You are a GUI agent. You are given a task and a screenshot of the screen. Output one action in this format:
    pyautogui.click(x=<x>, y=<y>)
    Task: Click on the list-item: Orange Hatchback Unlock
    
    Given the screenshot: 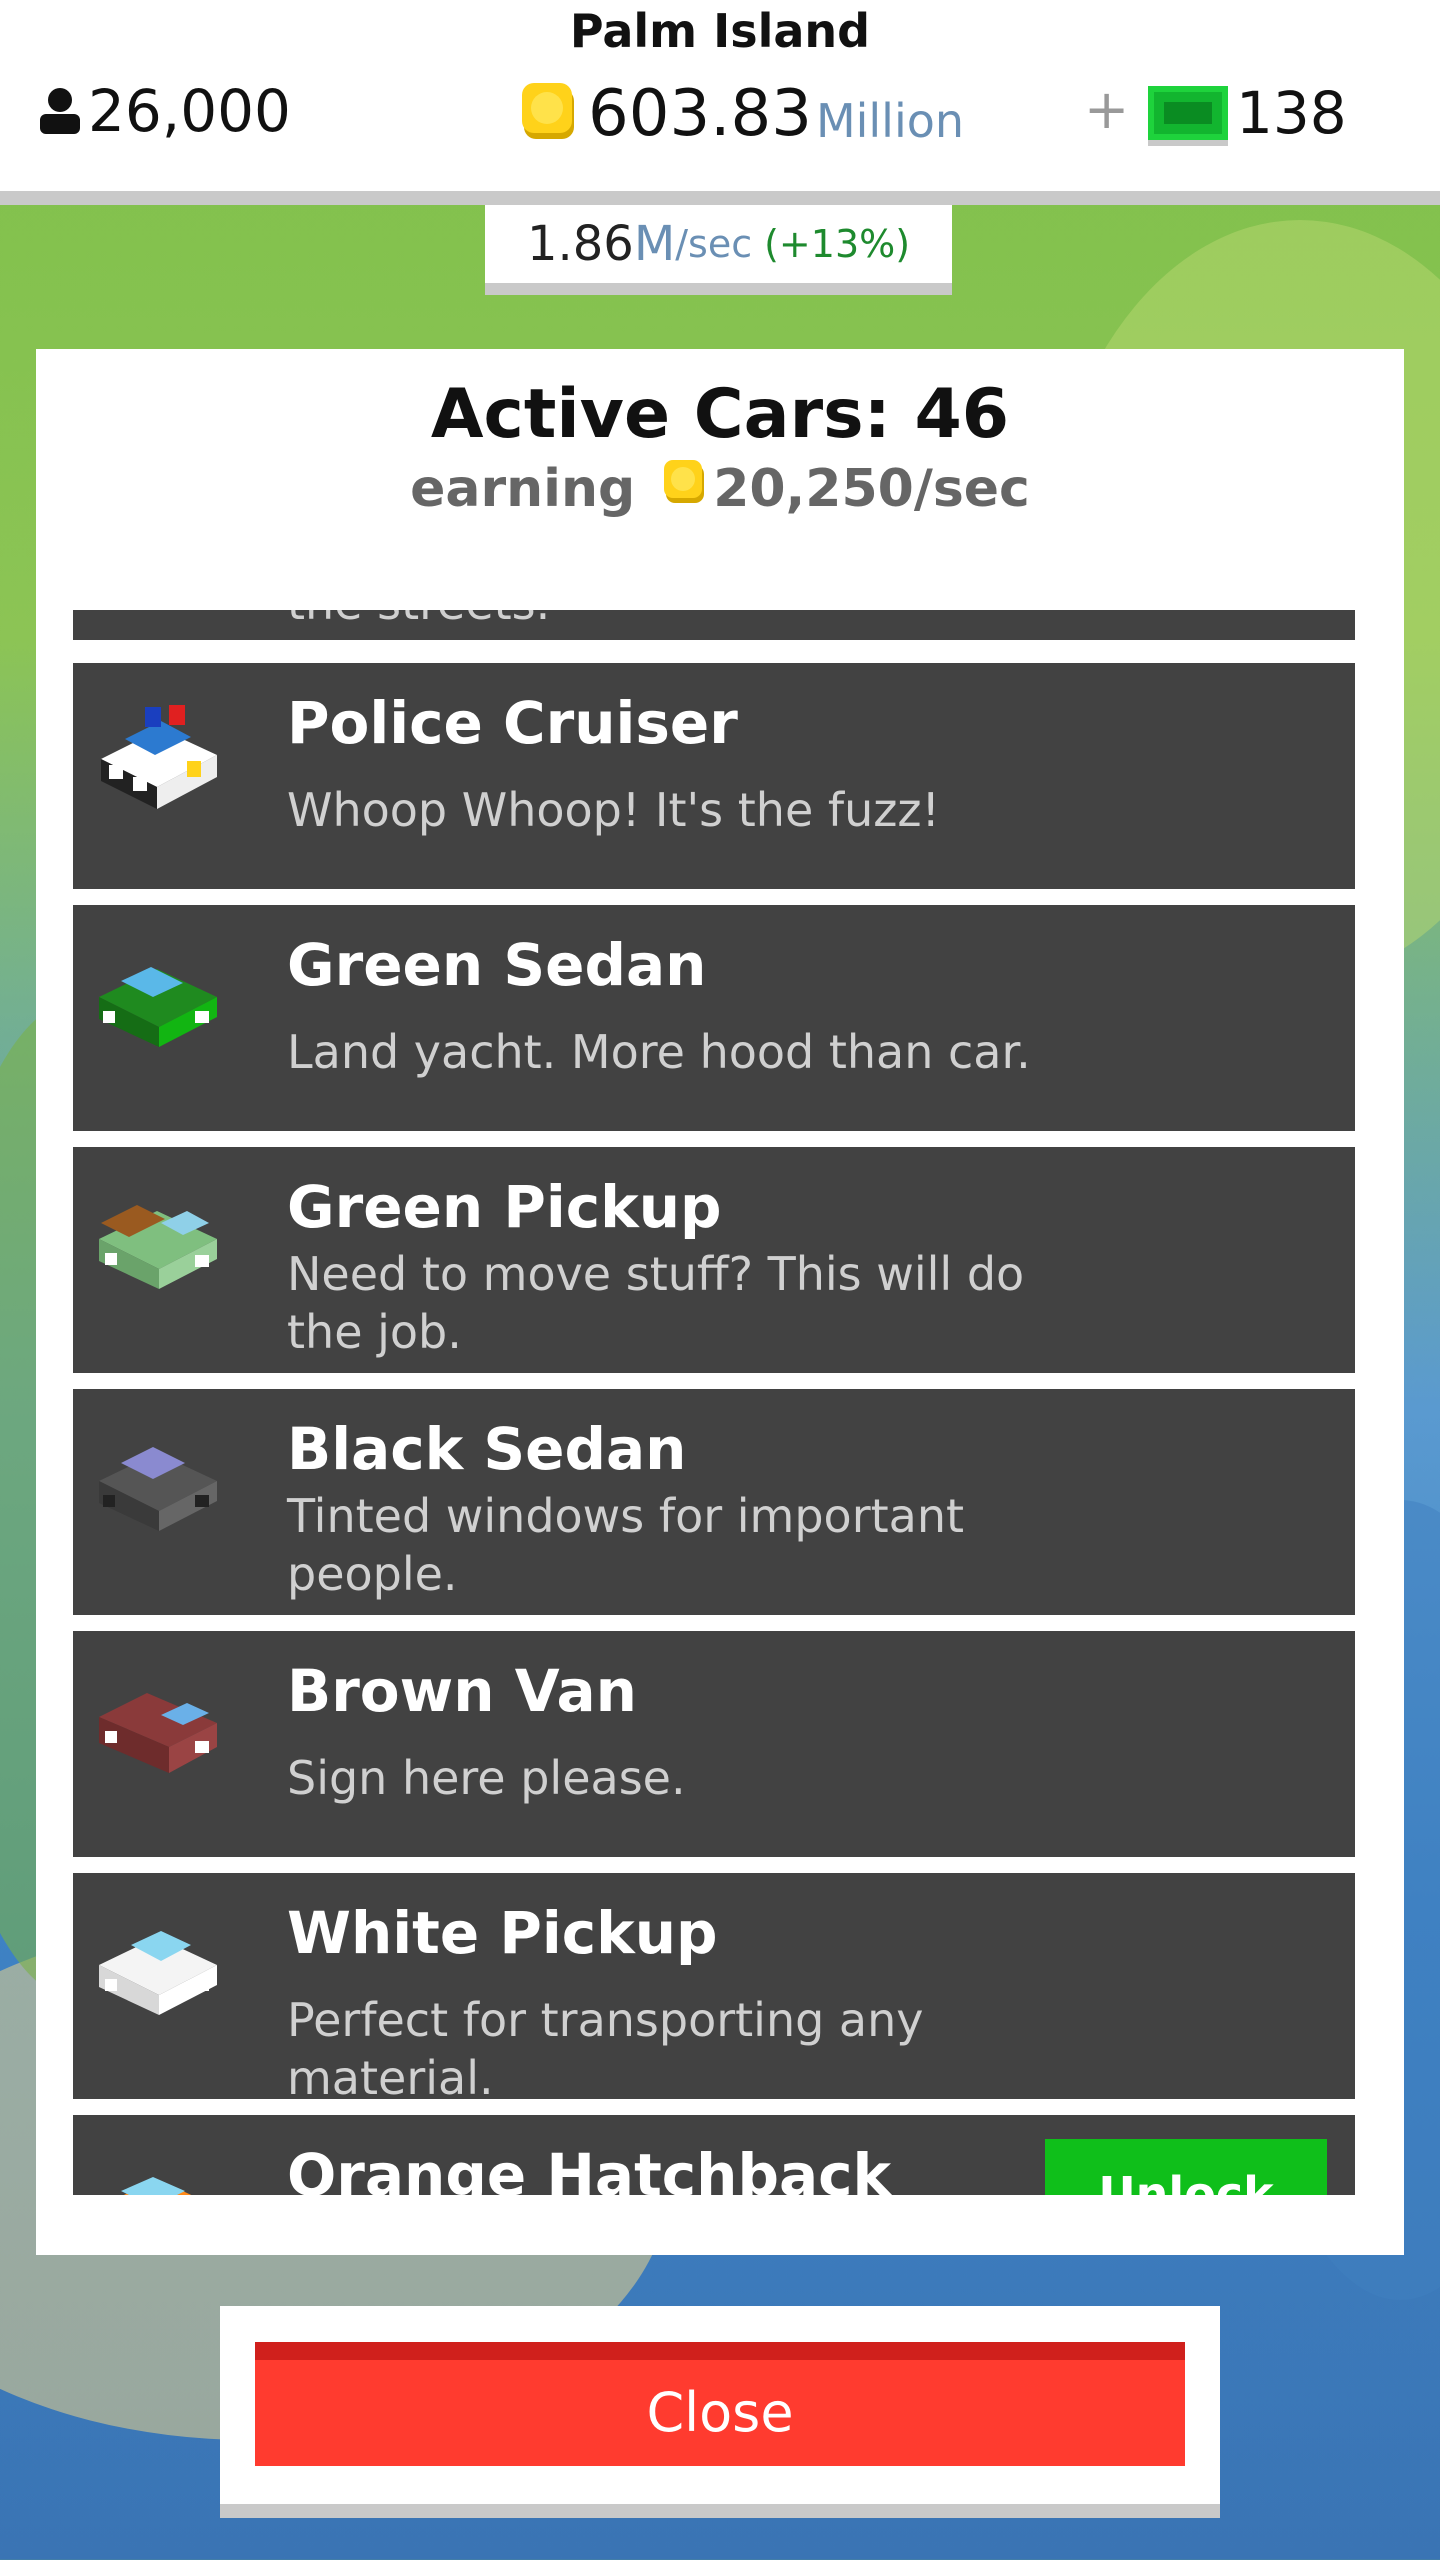 What is the action you would take?
    pyautogui.click(x=714, y=2155)
    